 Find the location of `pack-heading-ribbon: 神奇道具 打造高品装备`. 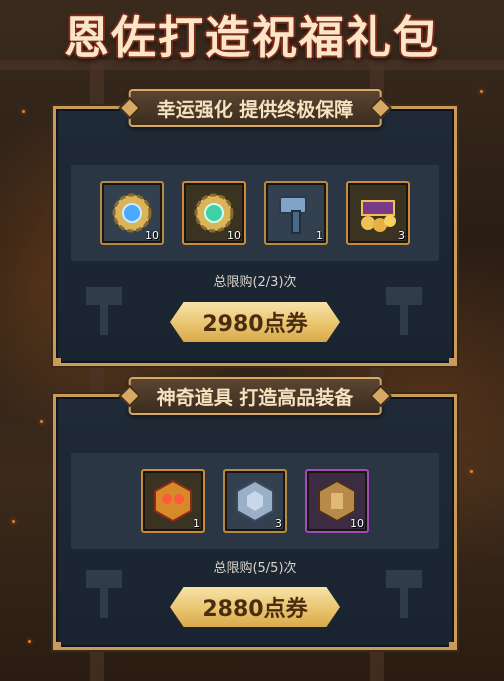

pack-heading-ribbon: 神奇道具 打造高品装备 is located at coordinates (255, 396).